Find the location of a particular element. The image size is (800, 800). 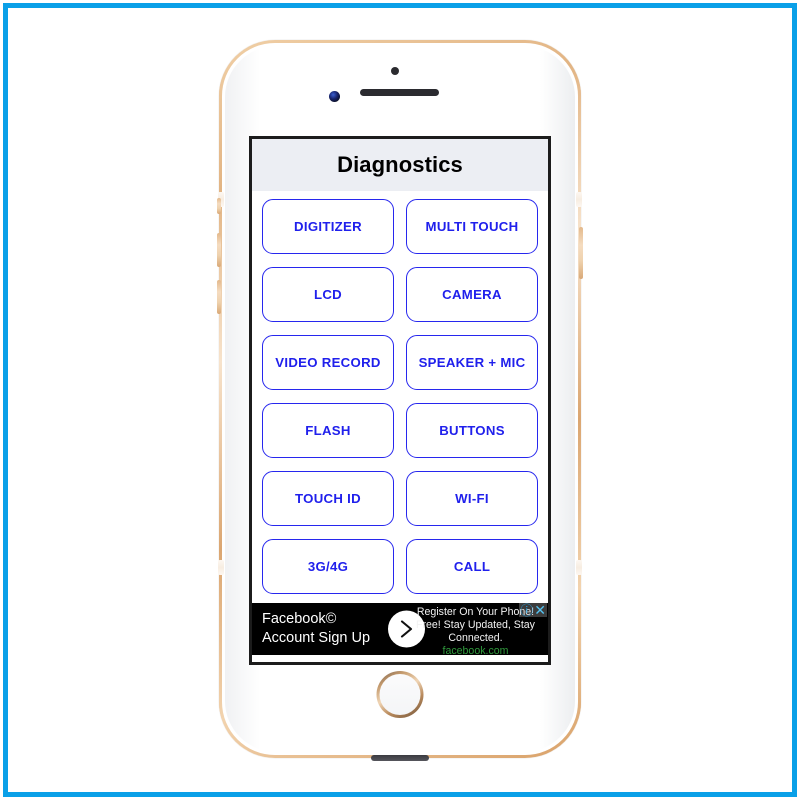

diagnostic-button-3g-4g: 3G/4G is located at coordinates (328, 566).